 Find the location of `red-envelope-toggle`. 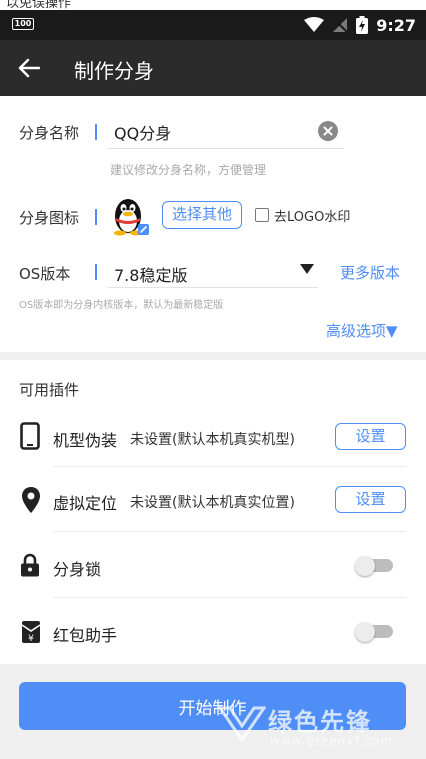

red-envelope-toggle is located at coordinates (374, 632).